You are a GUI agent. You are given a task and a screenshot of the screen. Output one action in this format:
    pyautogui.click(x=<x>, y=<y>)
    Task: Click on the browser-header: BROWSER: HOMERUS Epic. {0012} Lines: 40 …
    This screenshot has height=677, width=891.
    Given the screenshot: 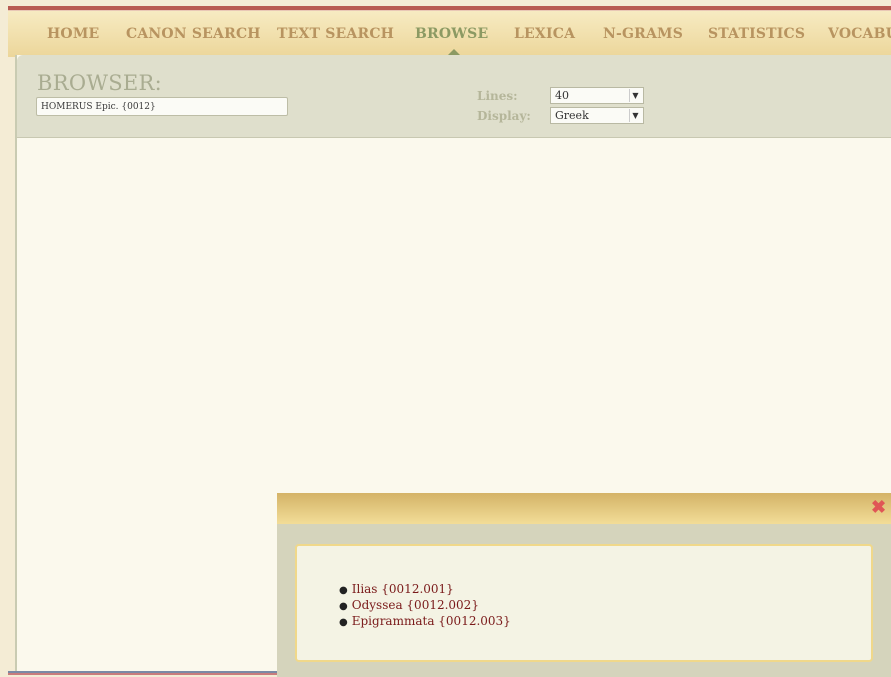 What is the action you would take?
    pyautogui.click(x=454, y=96)
    